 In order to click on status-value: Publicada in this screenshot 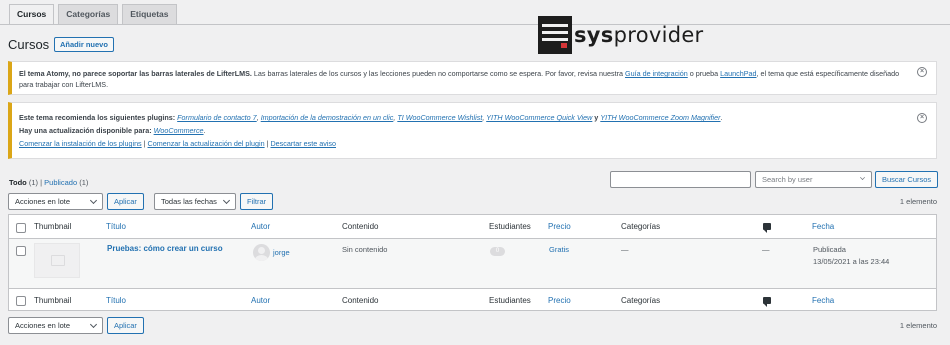, I will do `click(829, 249)`.